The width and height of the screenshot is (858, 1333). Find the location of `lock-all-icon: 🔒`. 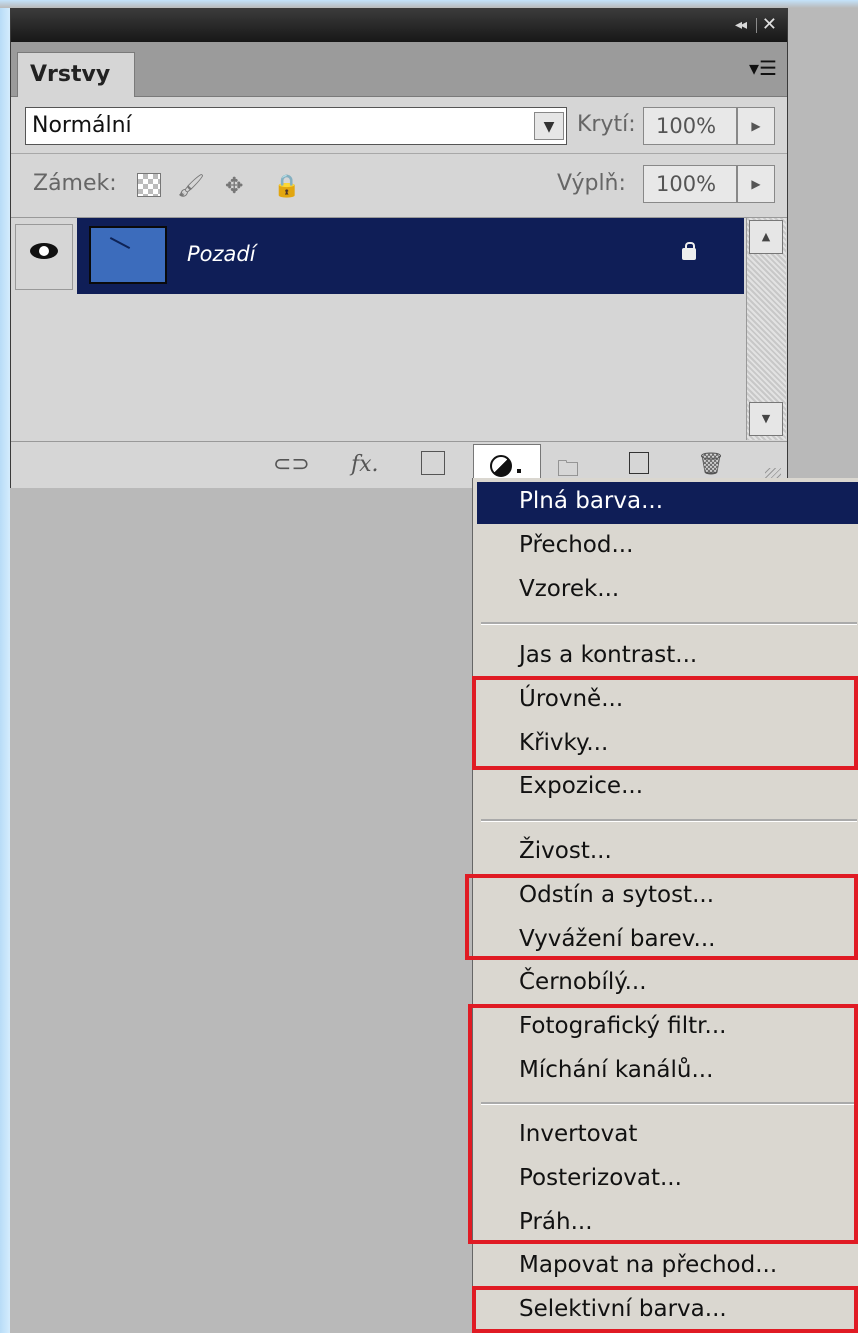

lock-all-icon: 🔒 is located at coordinates (286, 186).